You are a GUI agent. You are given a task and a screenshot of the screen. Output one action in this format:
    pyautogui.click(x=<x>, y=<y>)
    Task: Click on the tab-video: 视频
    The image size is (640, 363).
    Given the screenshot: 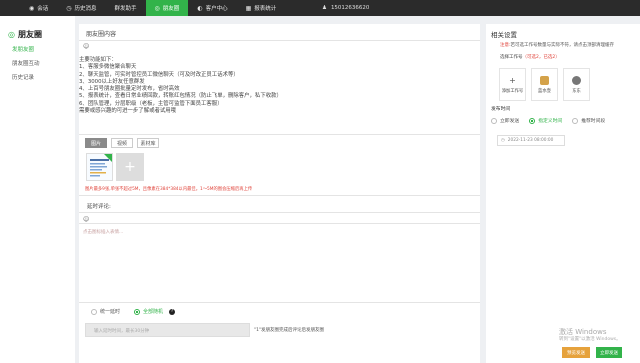 What is the action you would take?
    pyautogui.click(x=122, y=143)
    